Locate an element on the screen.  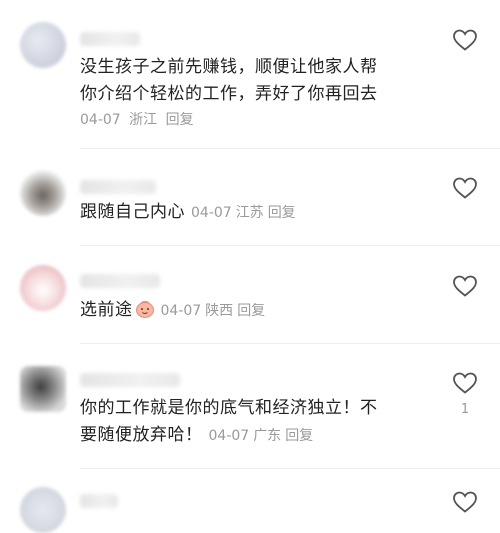
comment-meta: 04-07 广东 回复 is located at coordinates (263, 436).